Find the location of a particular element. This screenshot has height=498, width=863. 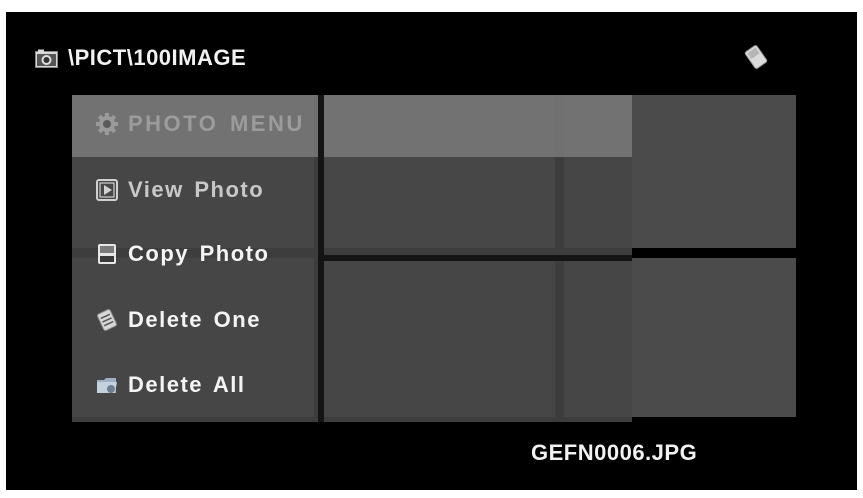

menu-item-delete-one: Delete One is located at coordinates (178, 320).